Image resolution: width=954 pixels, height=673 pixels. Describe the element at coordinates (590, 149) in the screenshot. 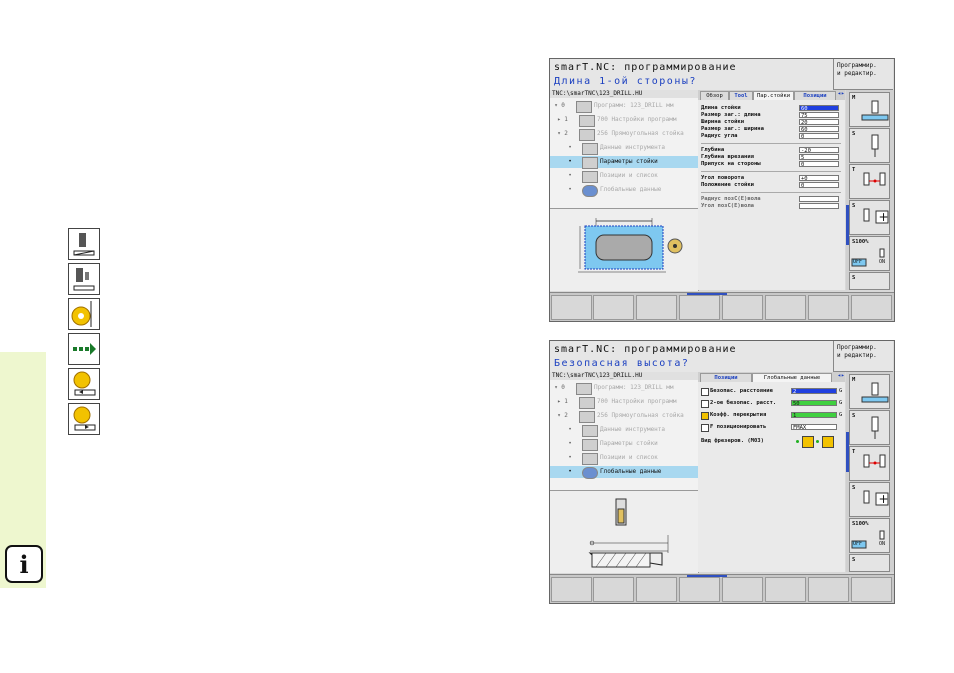

I see `tool-data-icon` at that location.